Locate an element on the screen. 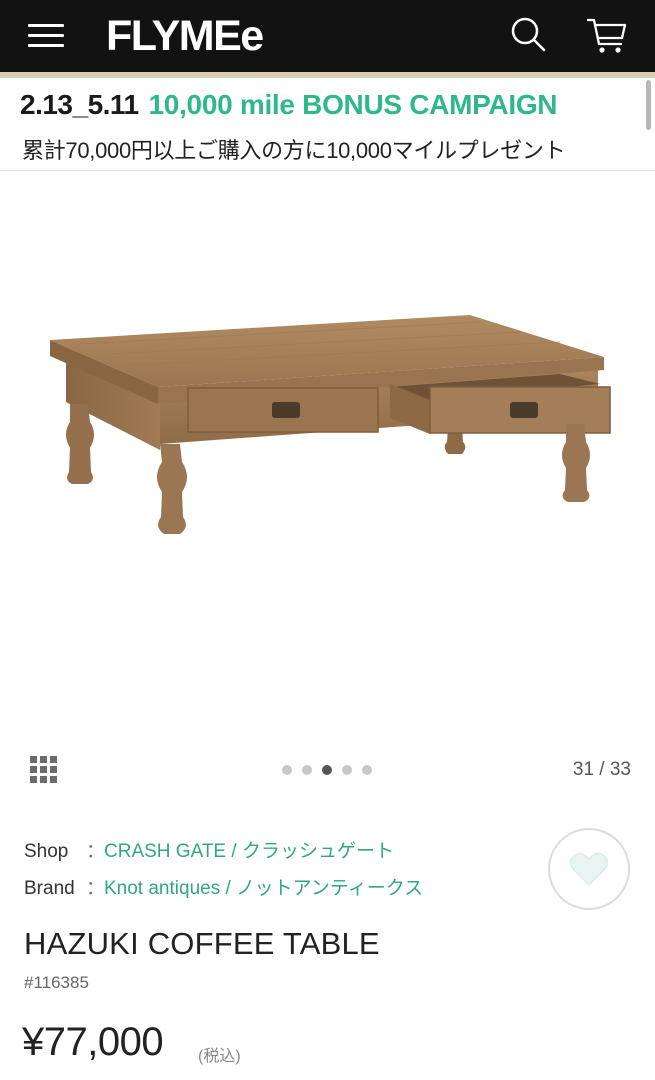 This screenshot has height=1080, width=655. product-title: HAZUKI COFFEE TABLE is located at coordinates (202, 943).